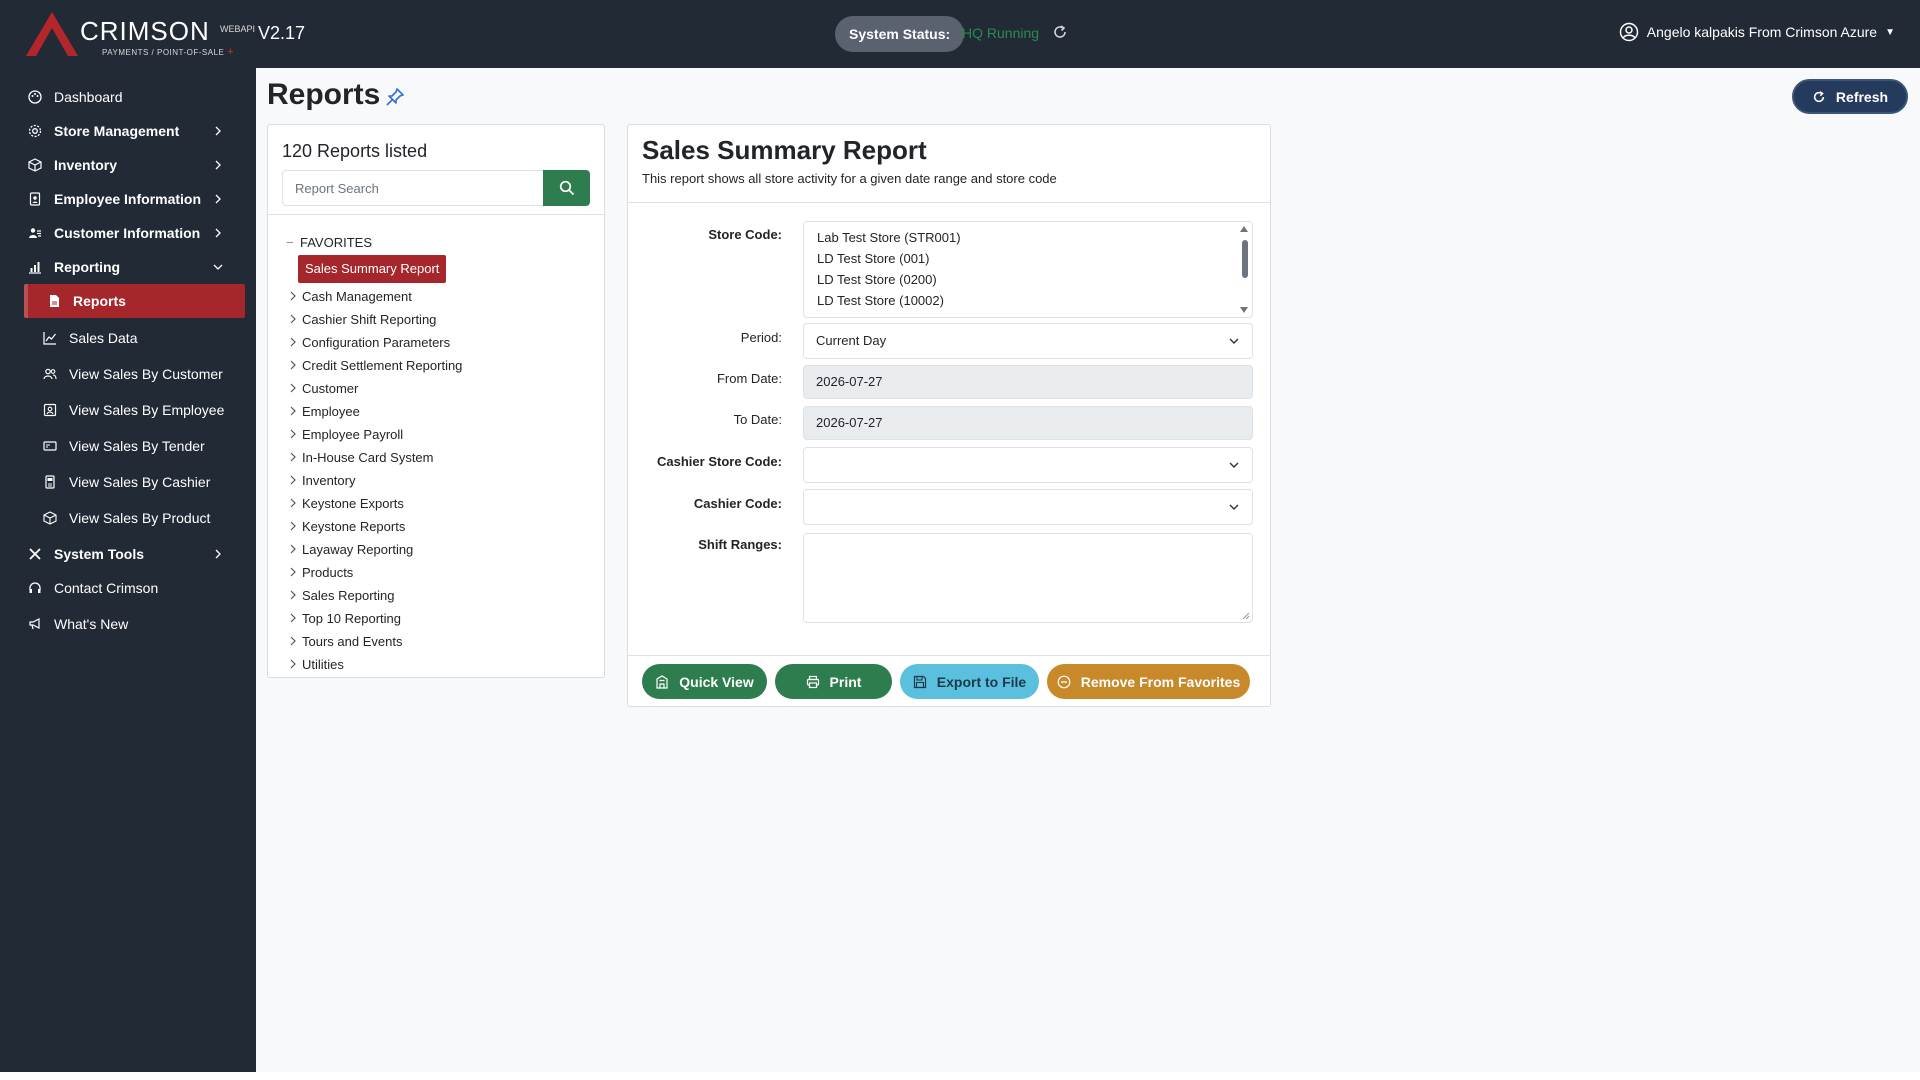 The image size is (1920, 1080). Describe the element at coordinates (1160, 681) in the screenshot. I see `remove-from-favorites-label: Remove From Favorites` at that location.